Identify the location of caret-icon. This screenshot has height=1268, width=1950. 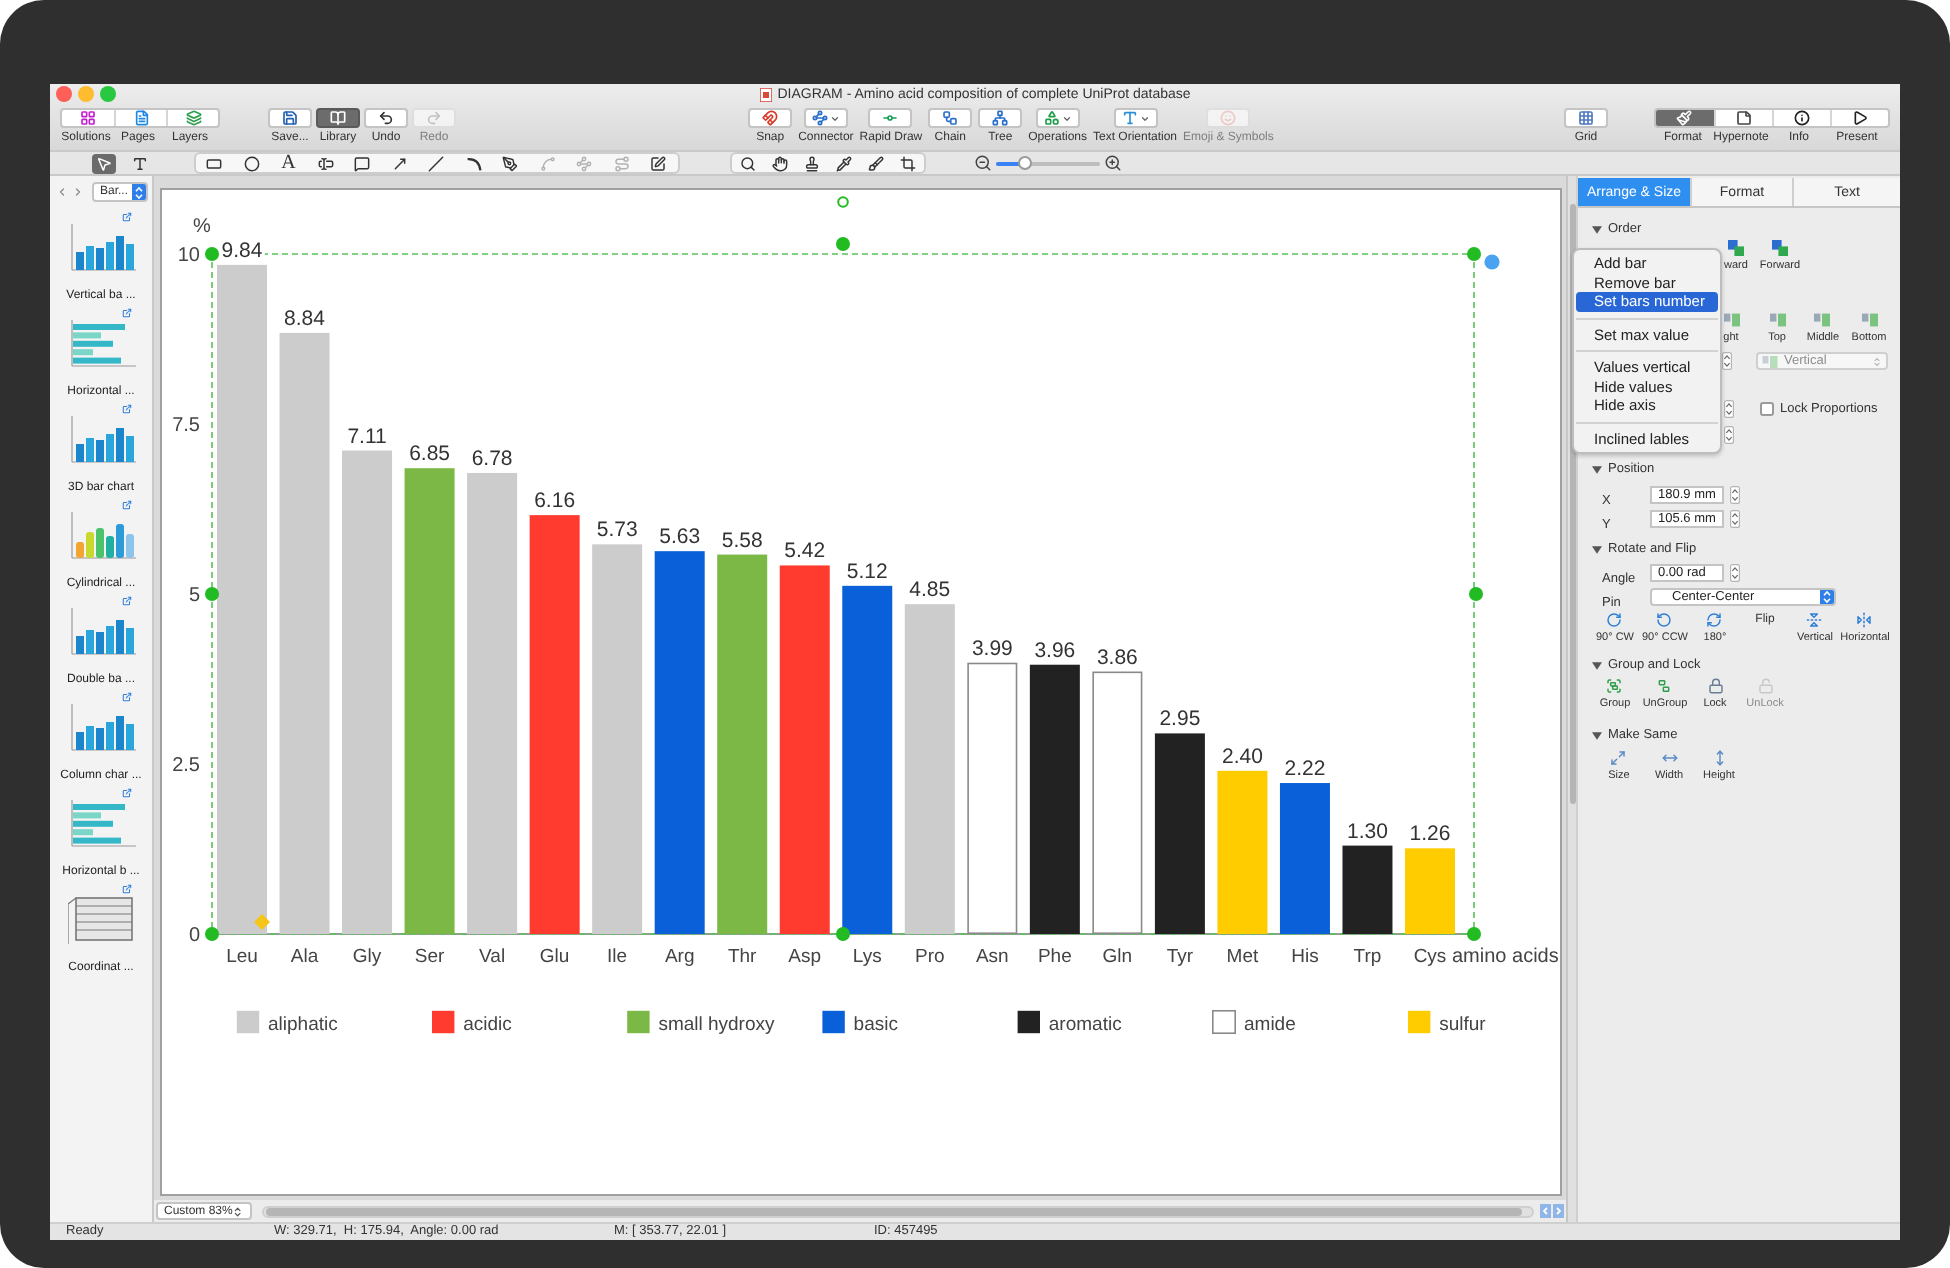
(1066, 118).